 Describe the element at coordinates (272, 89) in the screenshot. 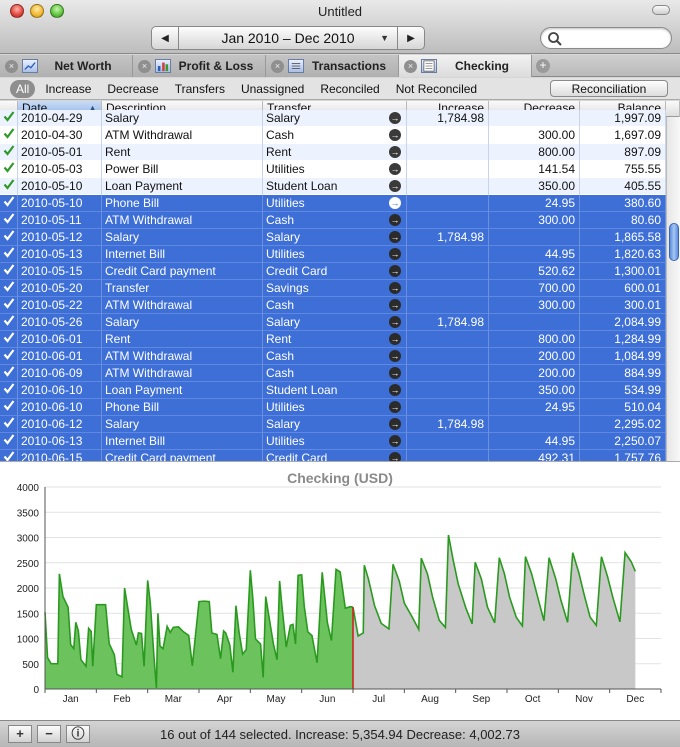

I see `filter-unassigned: Unassigned` at that location.